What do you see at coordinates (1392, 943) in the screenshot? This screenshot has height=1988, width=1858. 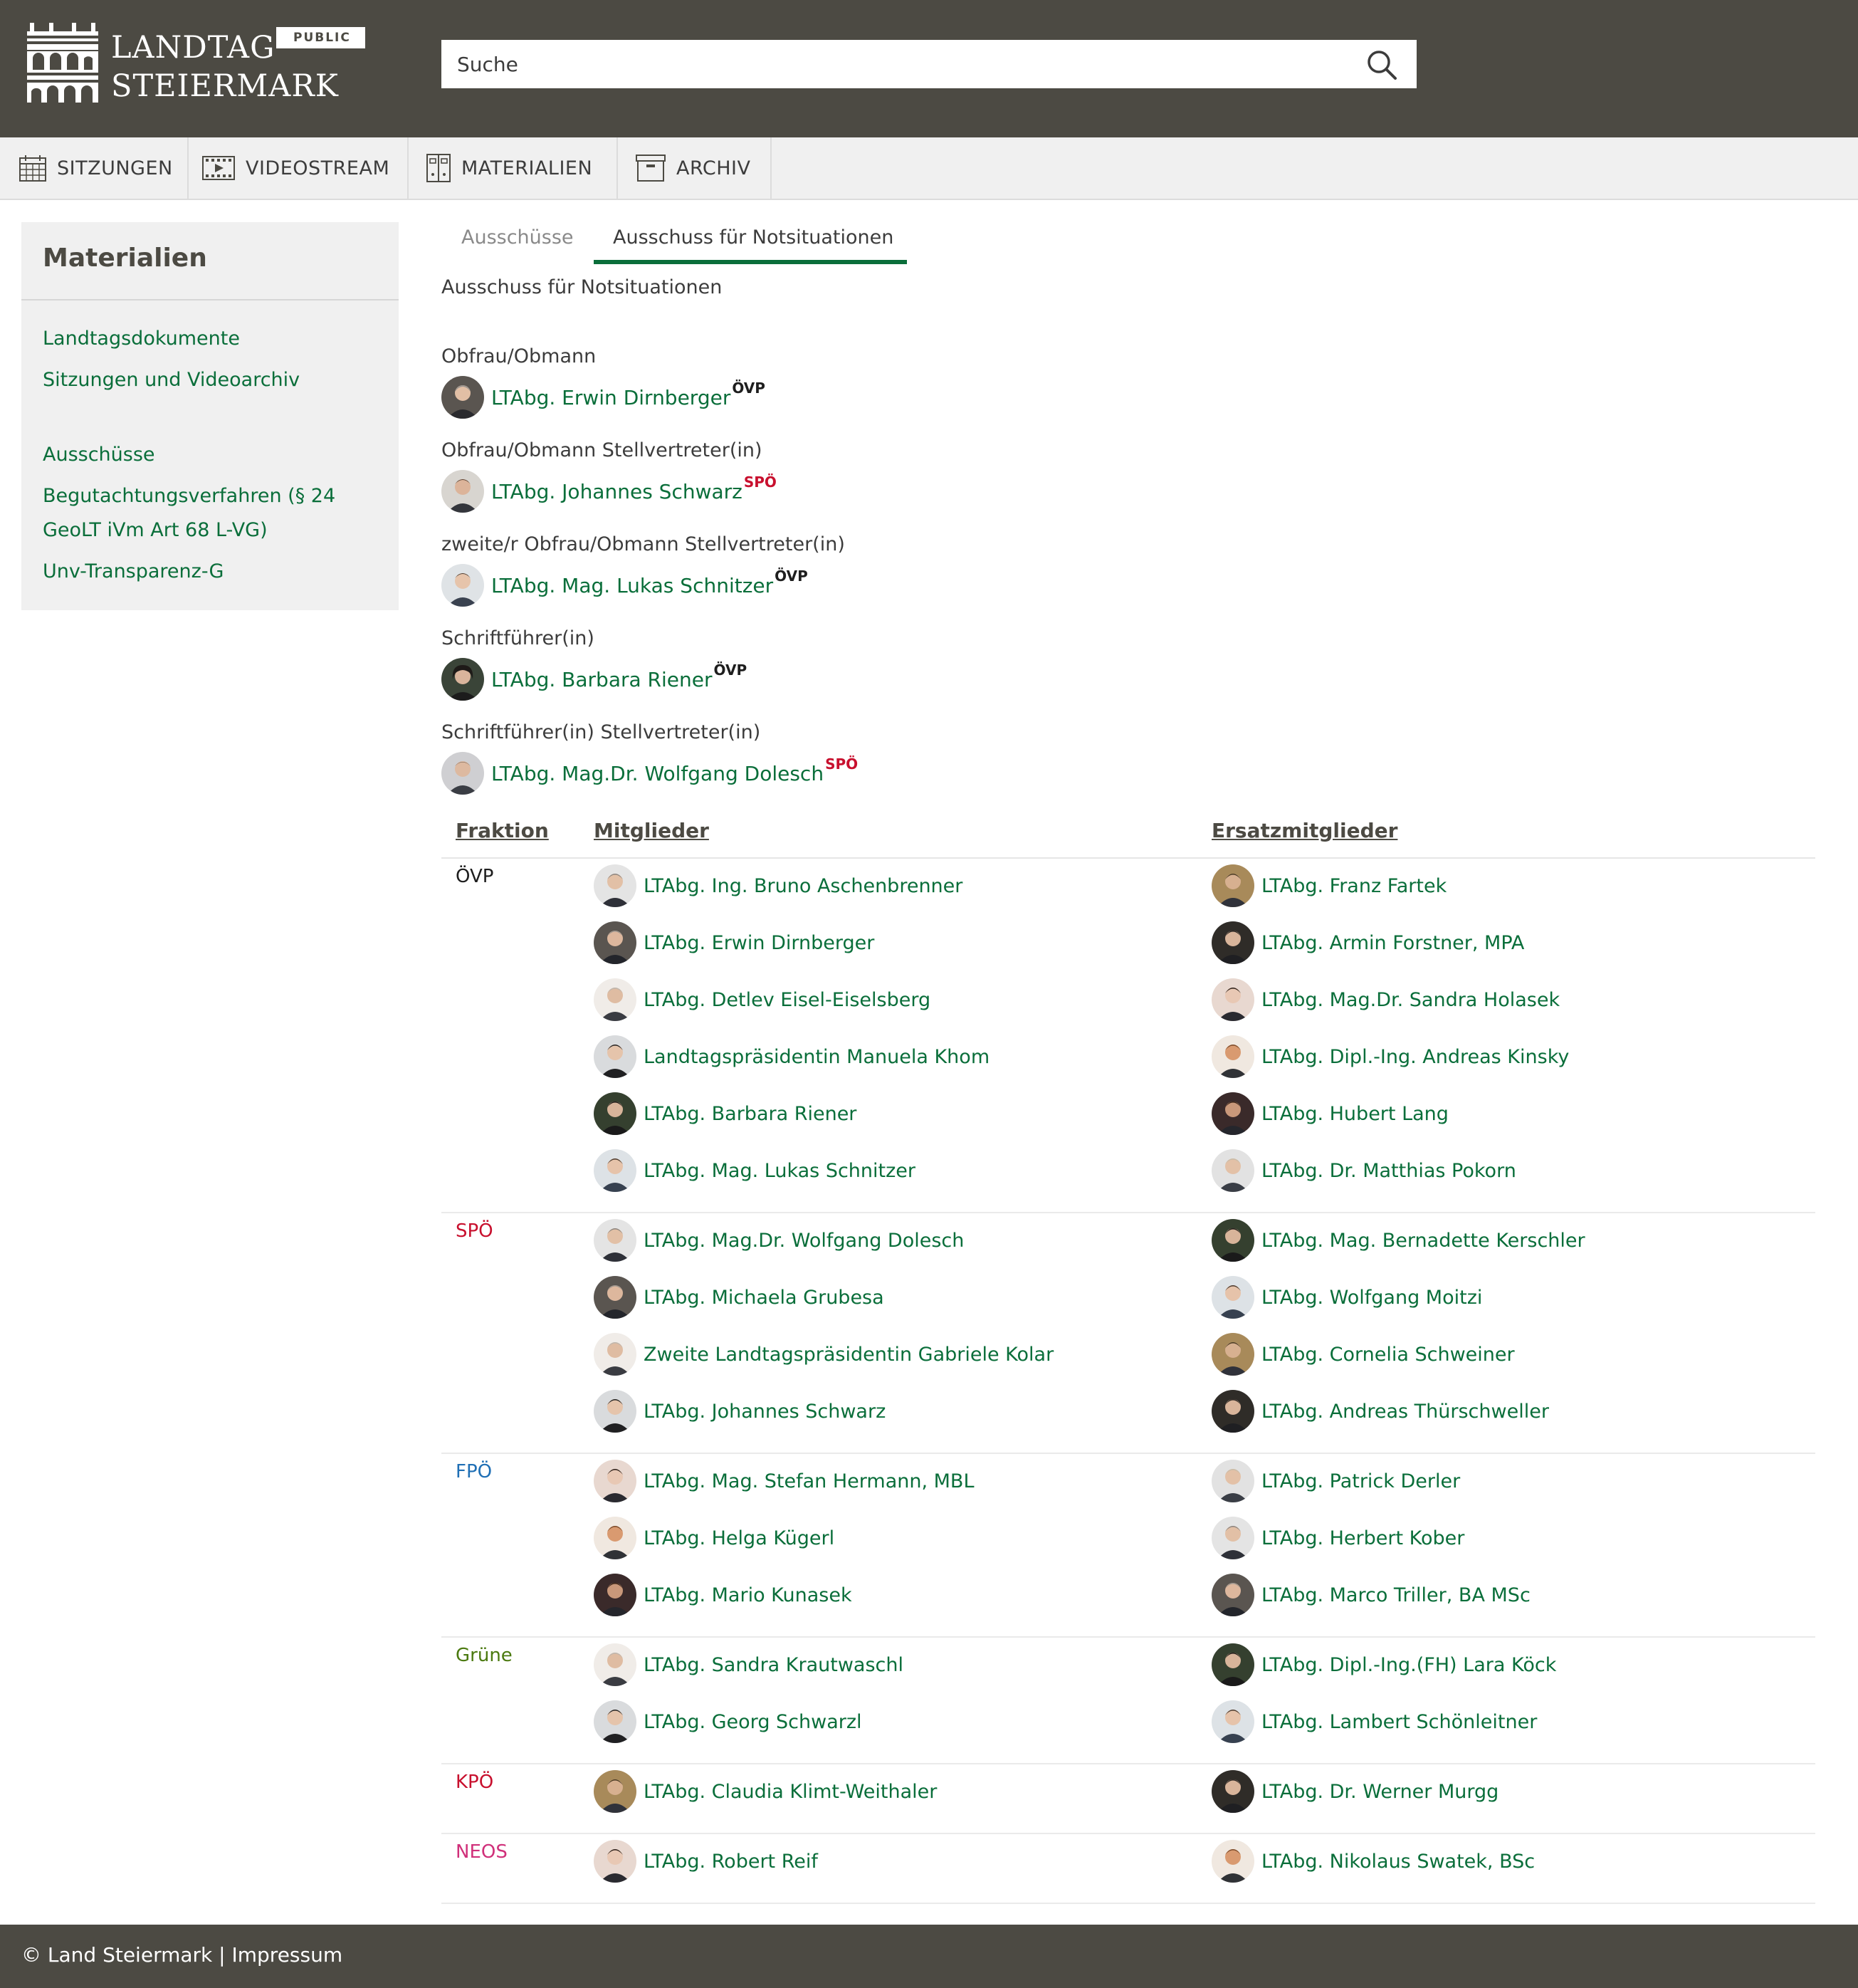 I see `person-link: LTAbg. Armin Forstner, MPA` at bounding box center [1392, 943].